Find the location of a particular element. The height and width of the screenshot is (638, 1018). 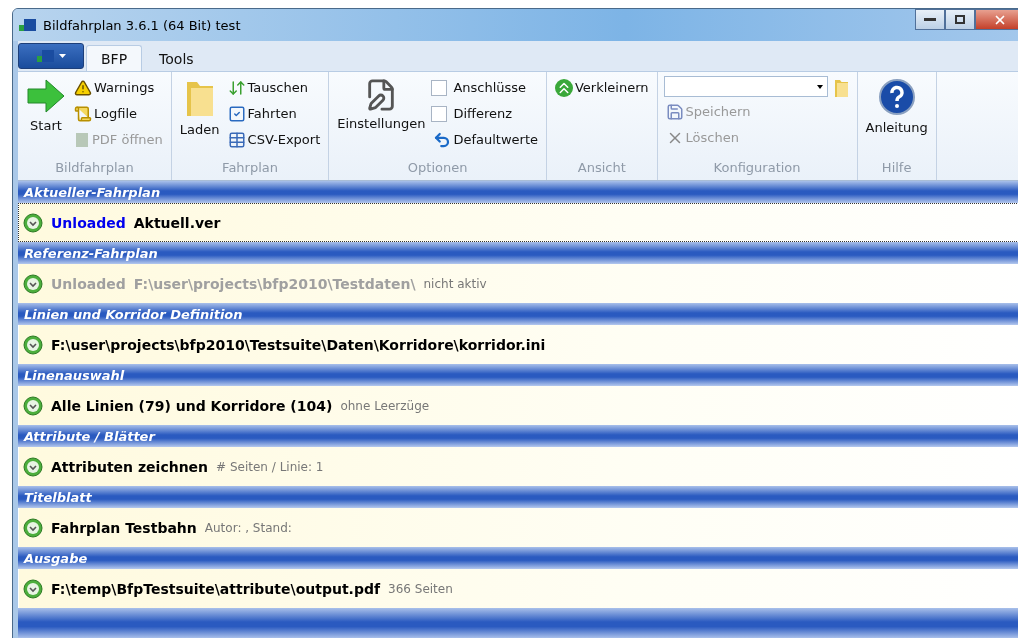

row-text: ohne Leerzüge is located at coordinates (385, 405).